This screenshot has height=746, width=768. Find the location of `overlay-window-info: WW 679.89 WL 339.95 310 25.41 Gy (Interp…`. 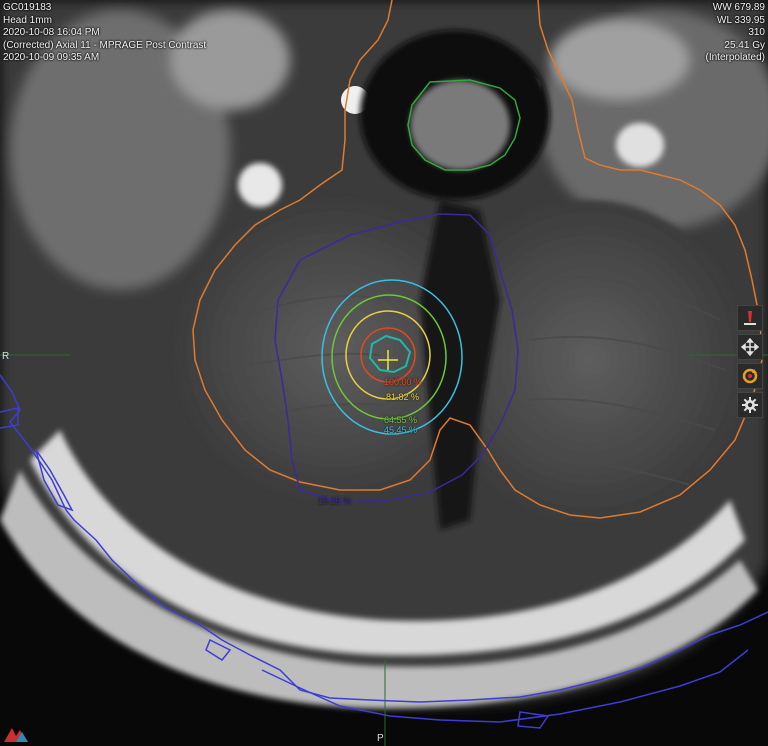

overlay-window-info: WW 679.89 WL 339.95 310 25.41 Gy (Interp… is located at coordinates (735, 32).